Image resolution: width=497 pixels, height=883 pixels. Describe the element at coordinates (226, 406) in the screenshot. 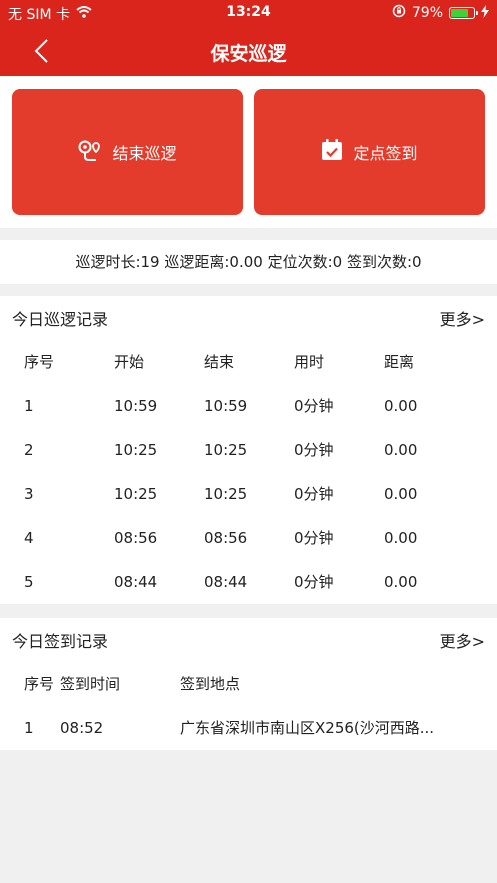

I see `row-end: 10:59` at that location.